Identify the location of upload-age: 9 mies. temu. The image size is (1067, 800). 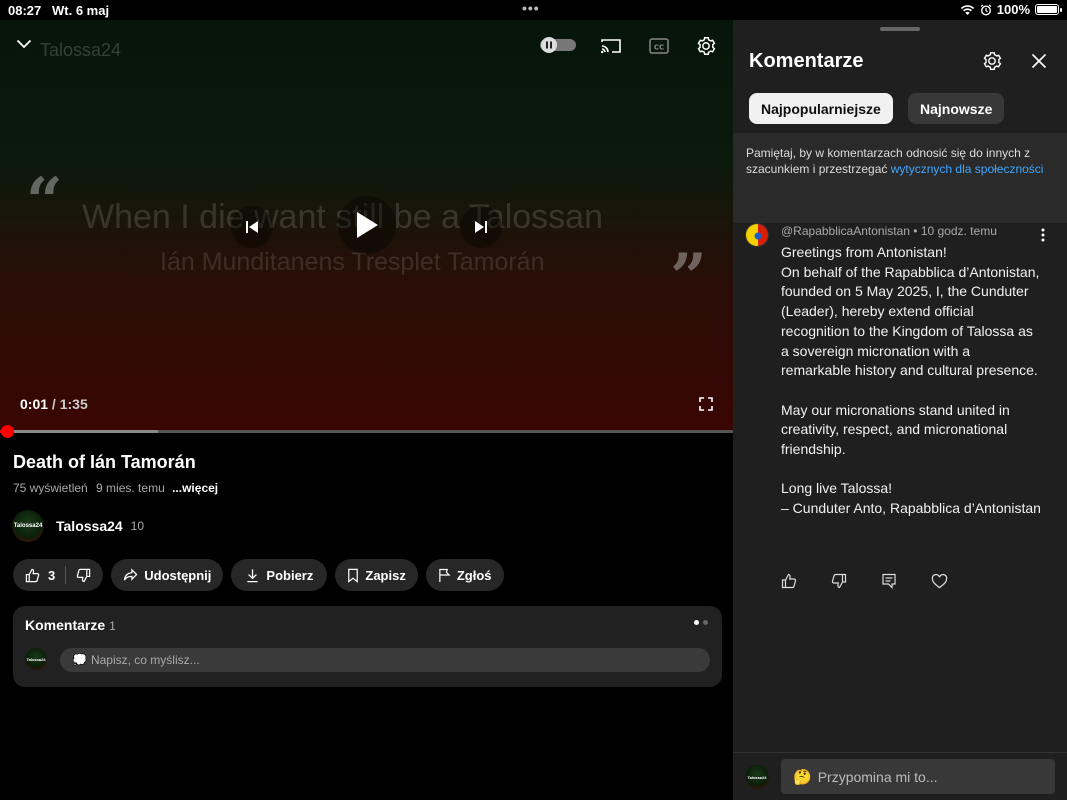
(130, 488).